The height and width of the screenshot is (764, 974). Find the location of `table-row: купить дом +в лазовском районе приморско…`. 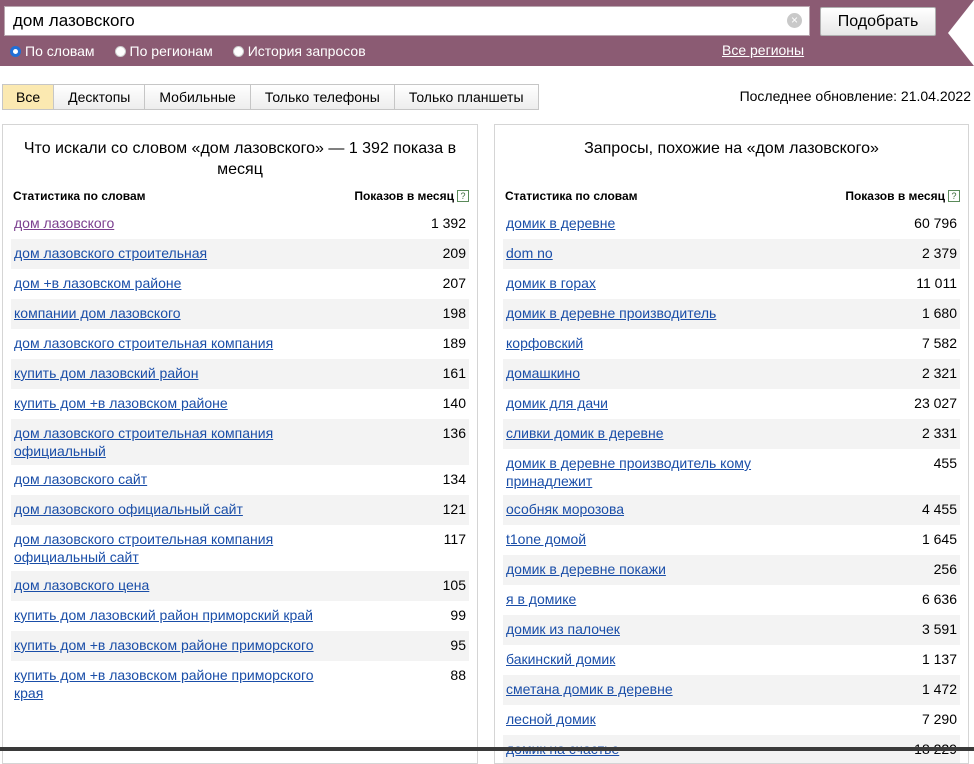

table-row: купить дом +в лазовском районе приморско… is located at coordinates (240, 684).